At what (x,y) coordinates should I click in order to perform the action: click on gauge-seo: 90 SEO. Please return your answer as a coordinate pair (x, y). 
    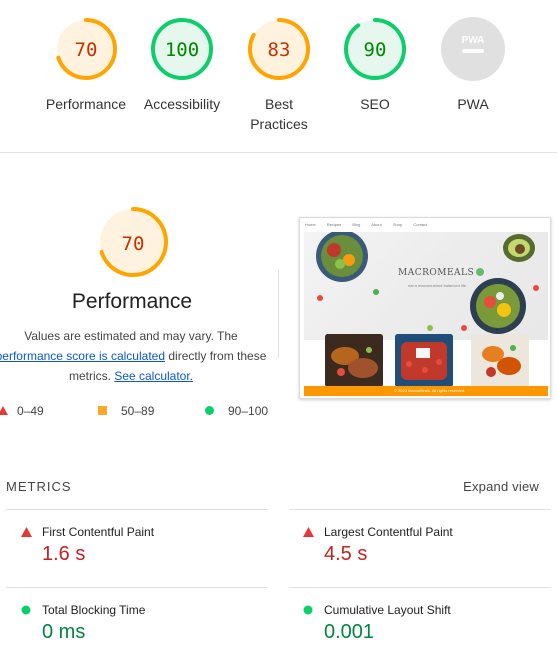
    Looking at the image, I should click on (375, 65).